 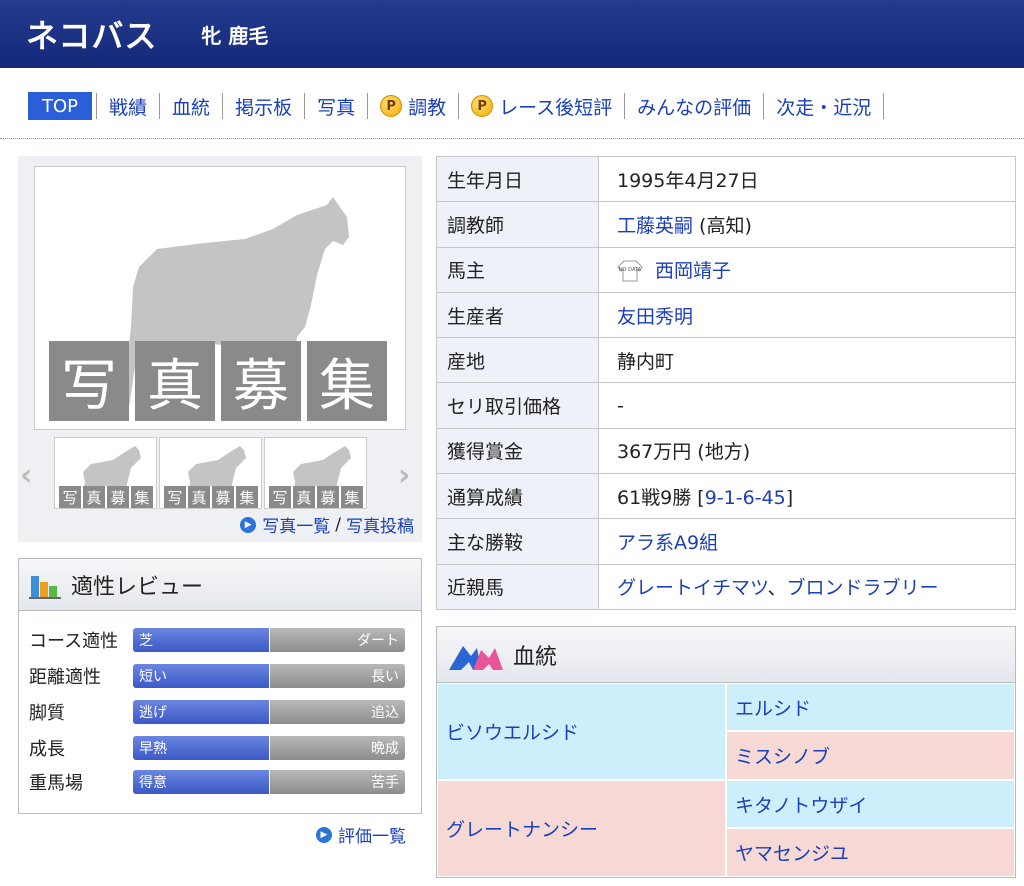 What do you see at coordinates (269, 748) in the screenshot?
I see `aptitude-bar: 早熟 晩成` at bounding box center [269, 748].